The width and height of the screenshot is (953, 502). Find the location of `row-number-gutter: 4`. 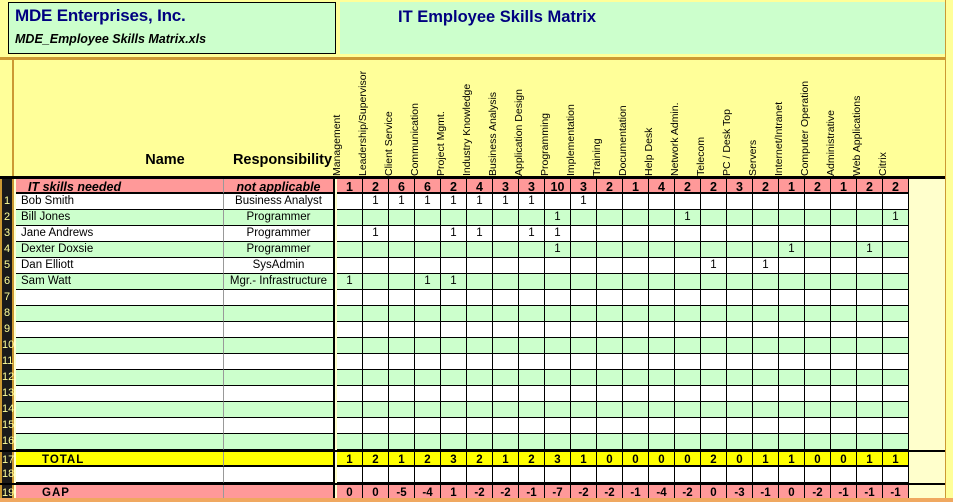

row-number-gutter: 4 is located at coordinates (7, 250).